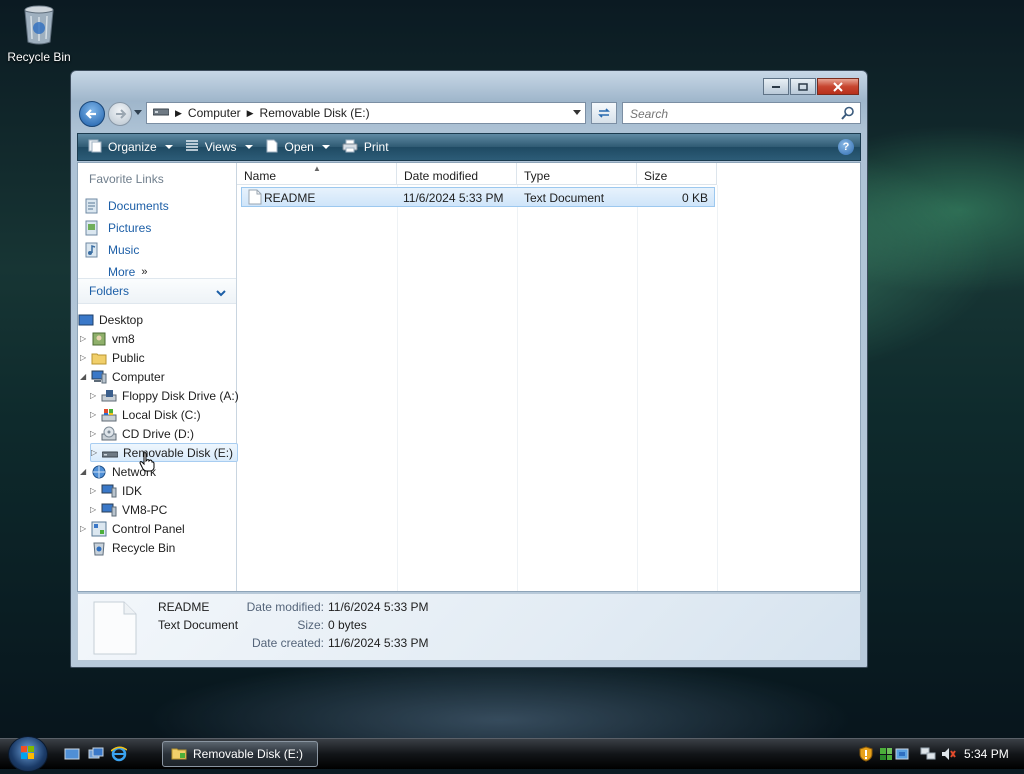 This screenshot has width=1024, height=774. I want to click on column-header-date-modified: Date modified, so click(457, 174).